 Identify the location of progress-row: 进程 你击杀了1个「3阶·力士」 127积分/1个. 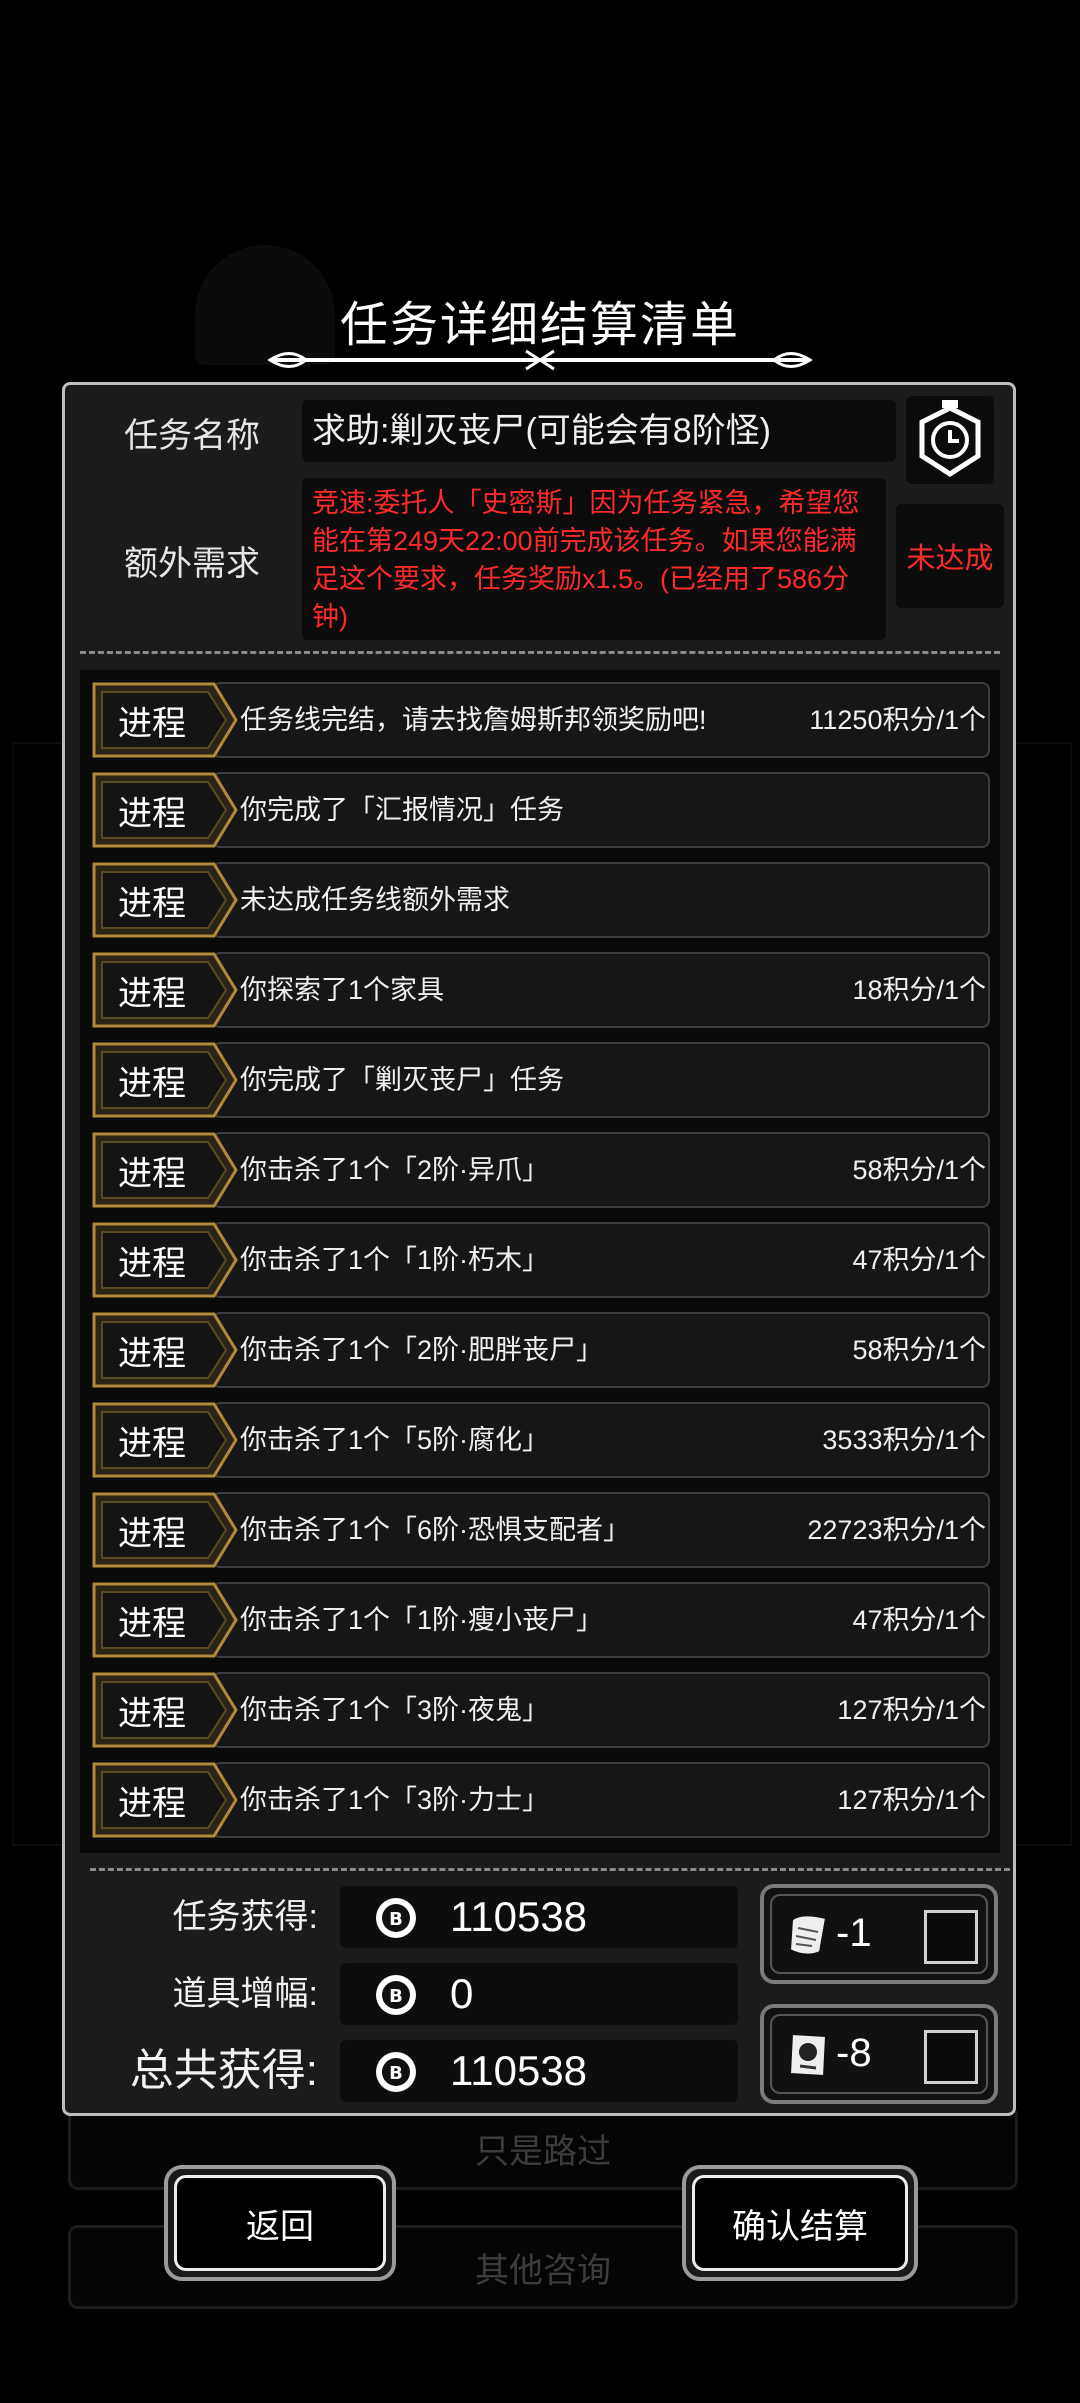
(541, 1800).